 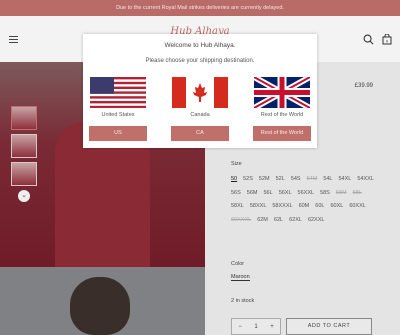 What do you see at coordinates (282, 133) in the screenshot?
I see `rest-of-world-button: Rest of the World` at bounding box center [282, 133].